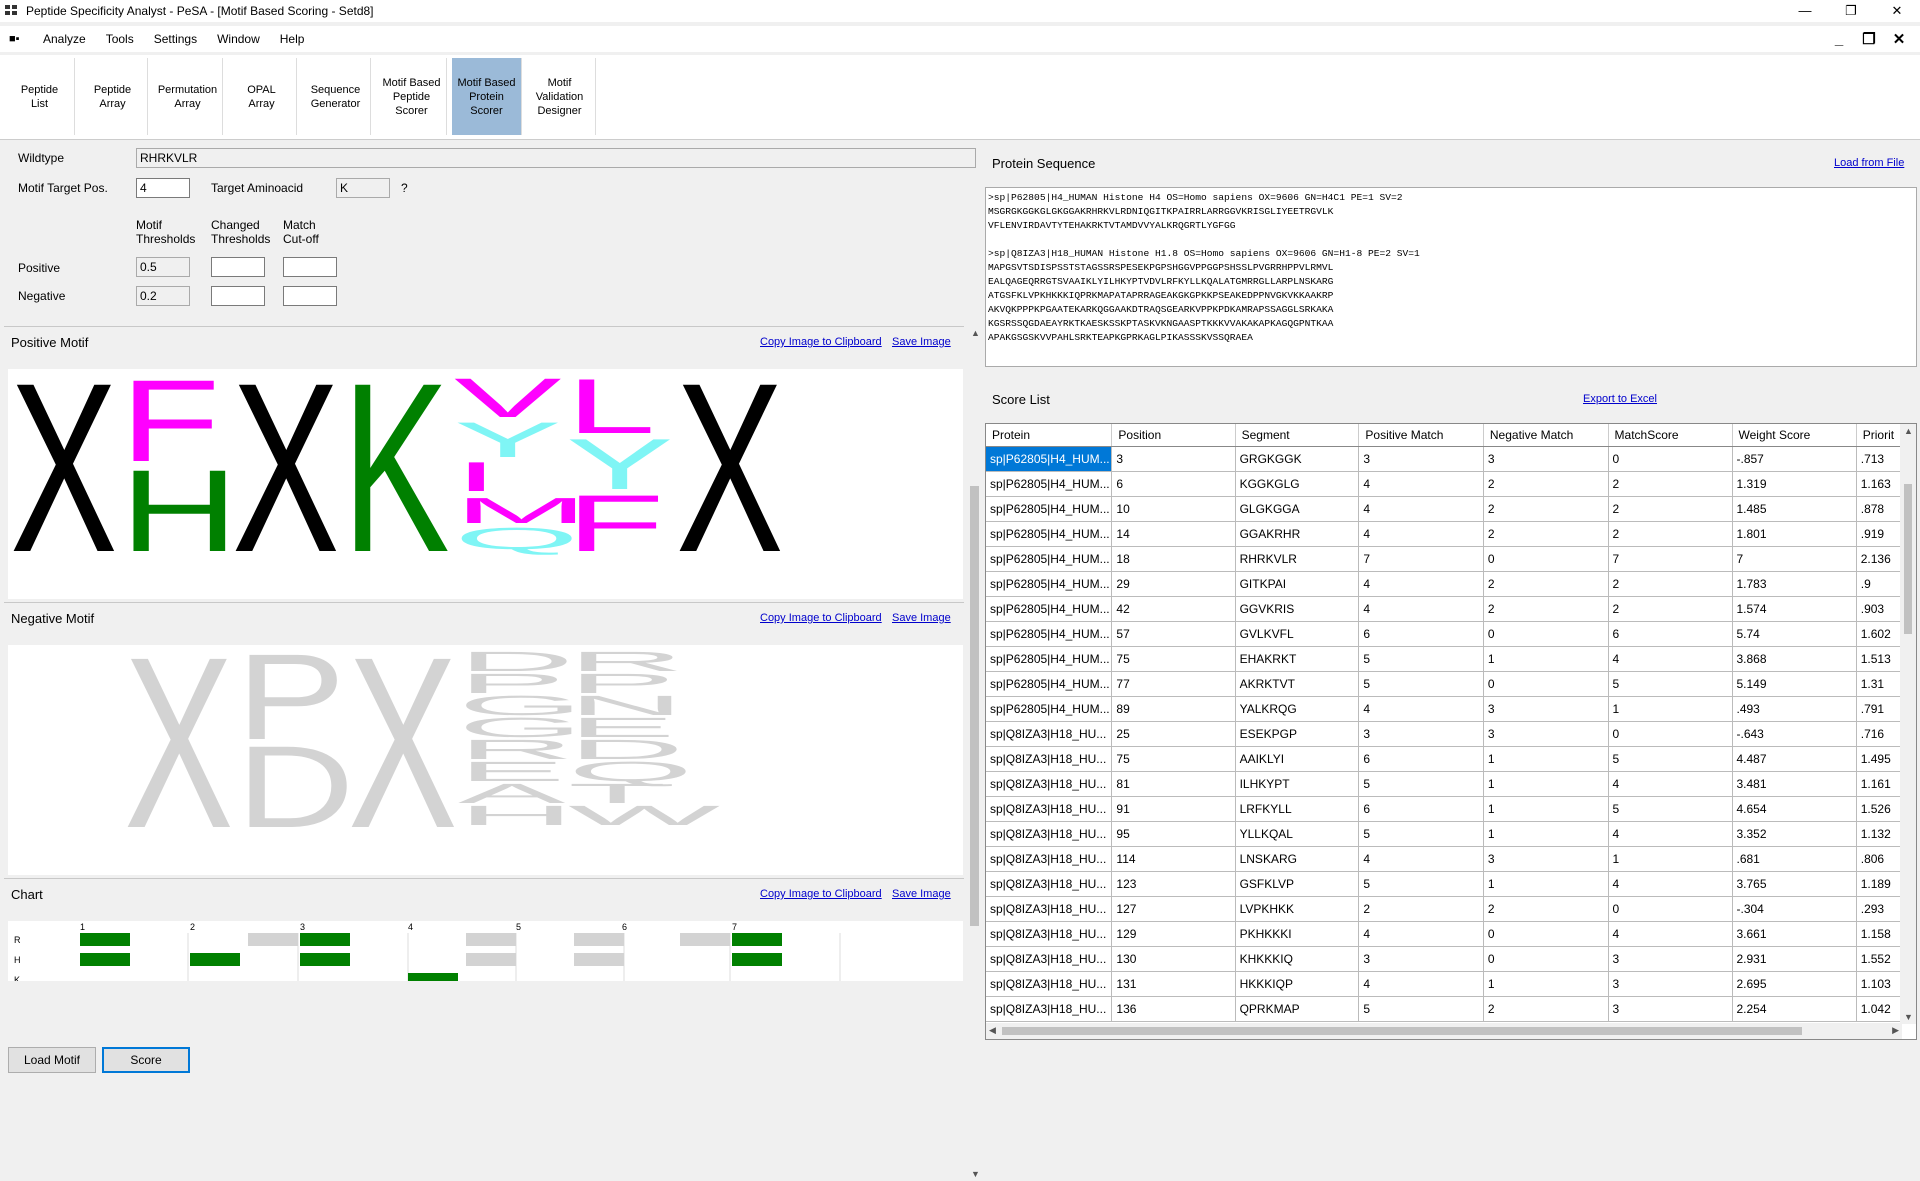  Describe the element at coordinates (1794, 584) in the screenshot. I see `table-cell: 1.783` at that location.